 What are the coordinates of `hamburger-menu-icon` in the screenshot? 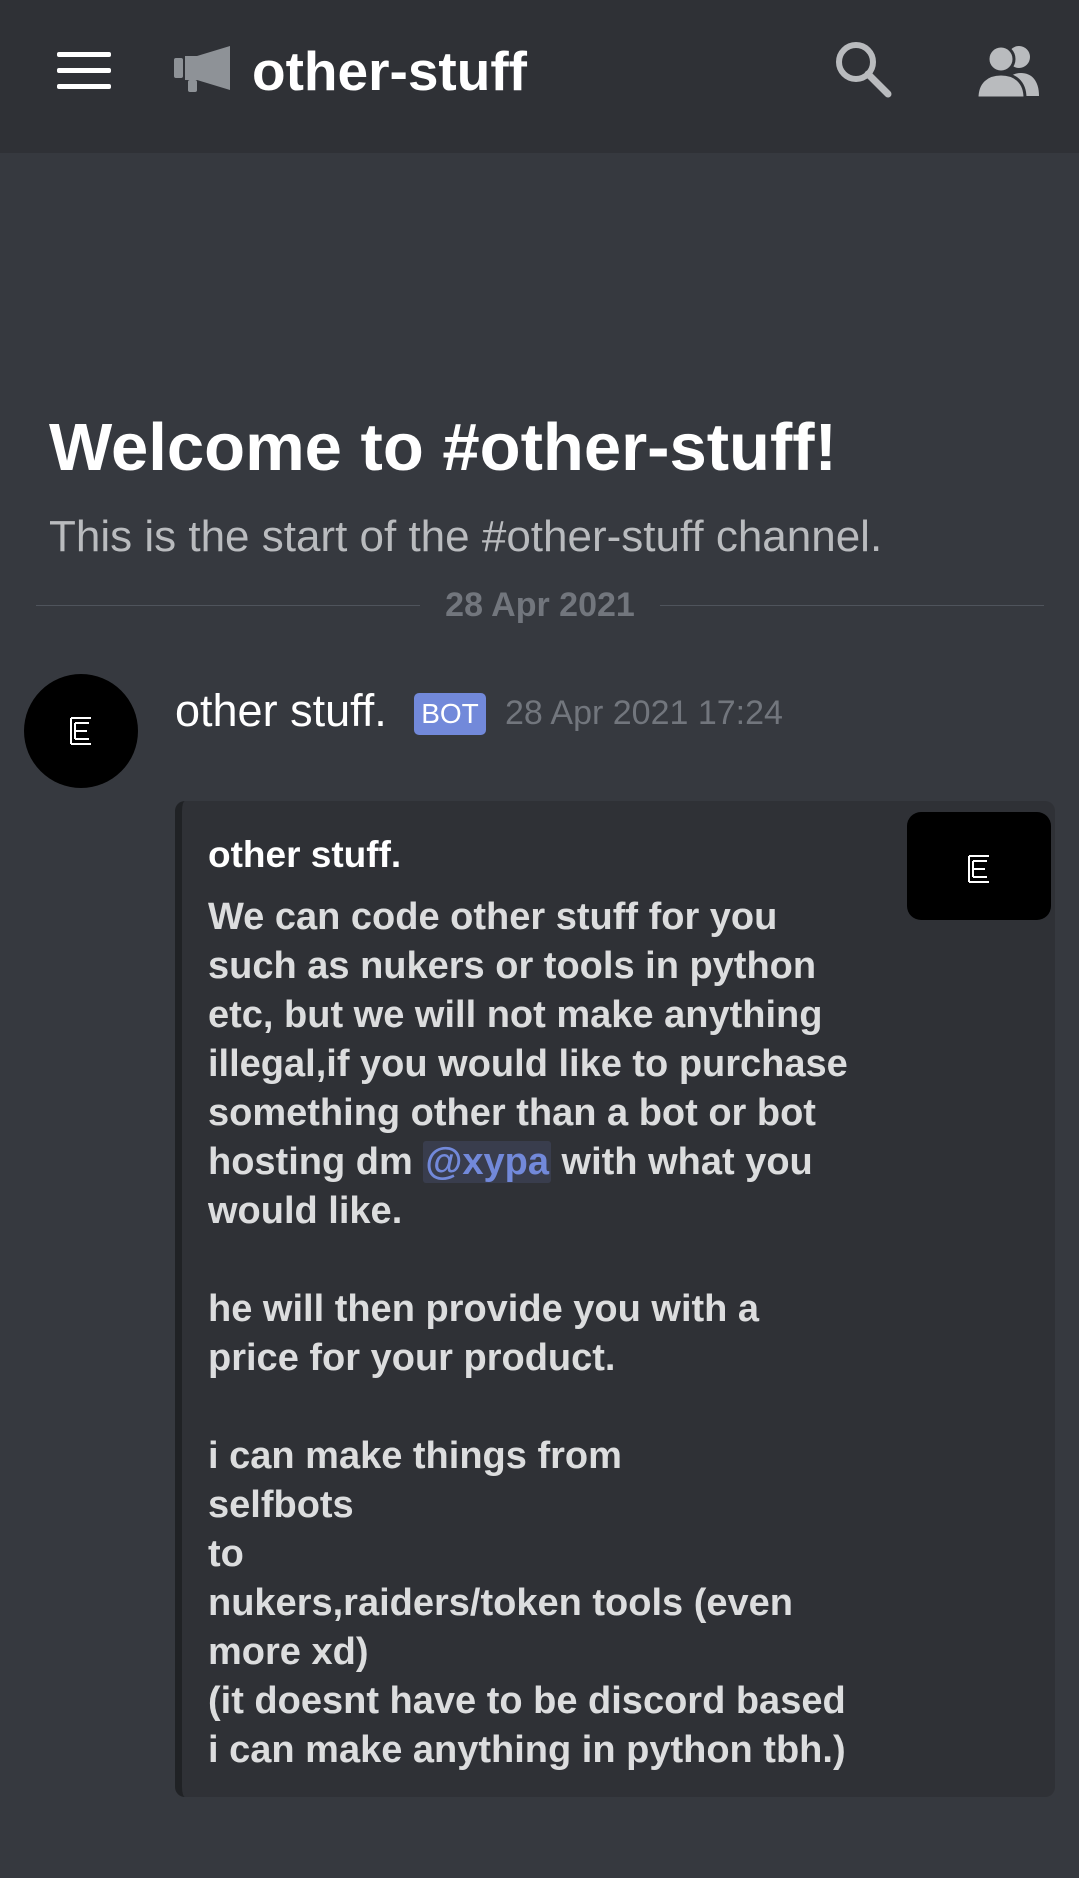 It's located at (84, 71).